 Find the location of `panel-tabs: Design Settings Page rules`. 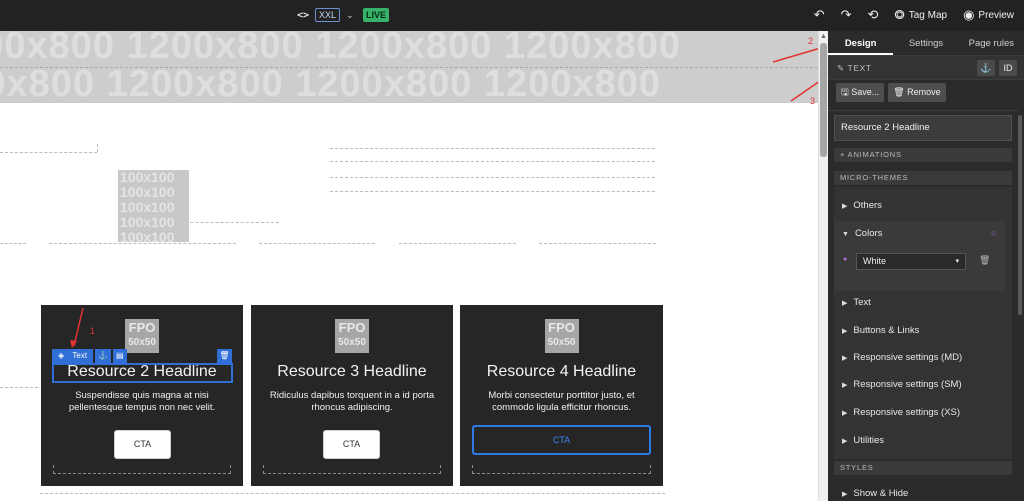

panel-tabs: Design Settings Page rules is located at coordinates (926, 43).